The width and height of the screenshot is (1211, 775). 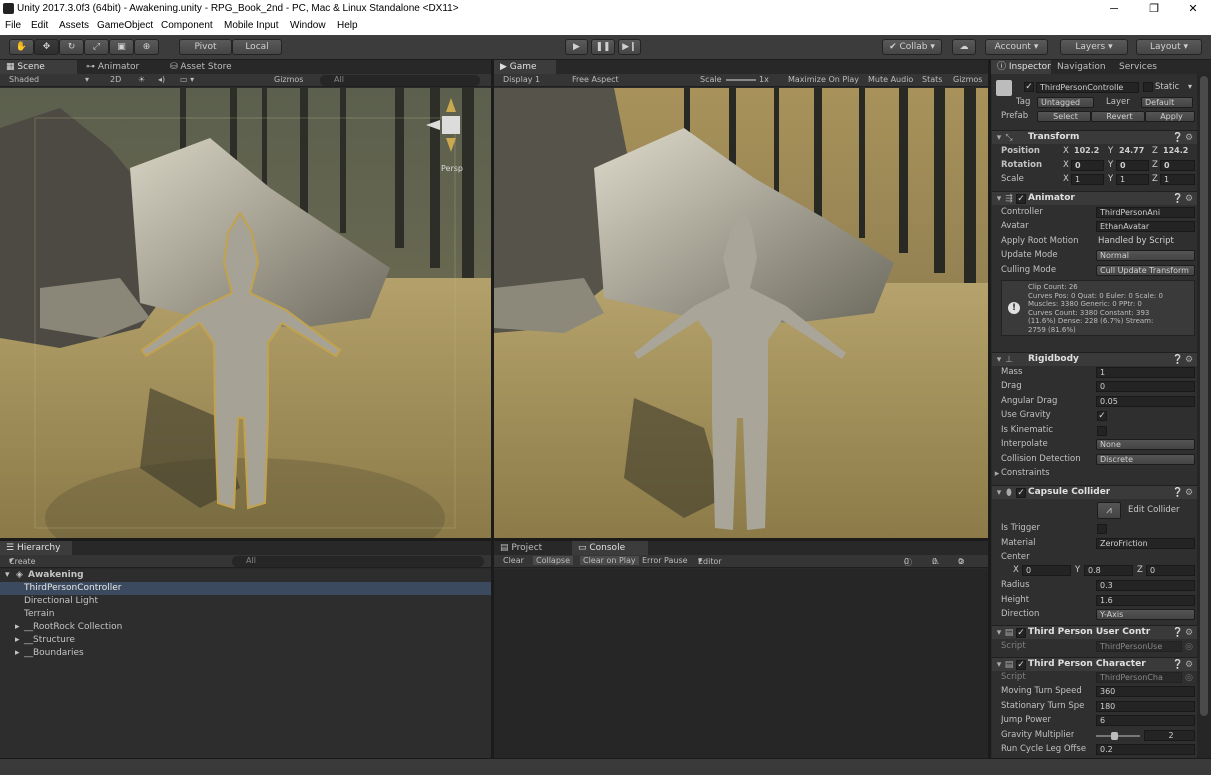 I want to click on drag-field: 0, so click(x=1145, y=386).